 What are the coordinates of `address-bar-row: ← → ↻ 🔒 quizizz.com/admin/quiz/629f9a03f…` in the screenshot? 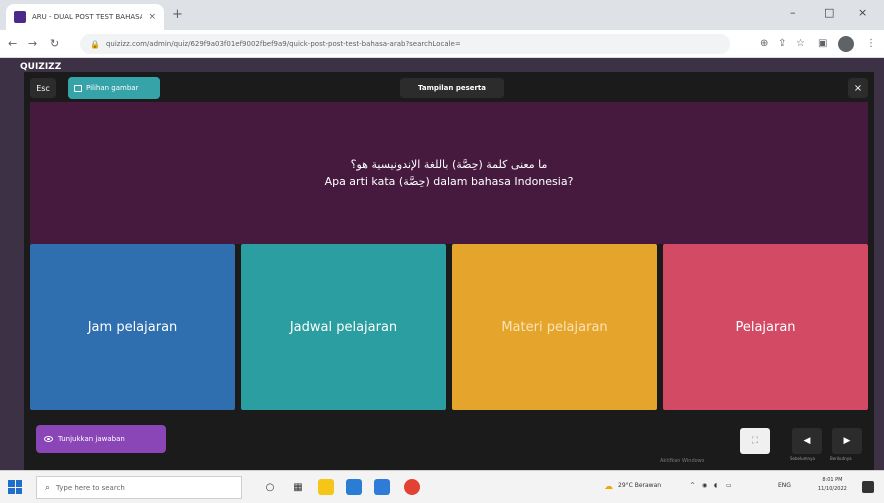 It's located at (442, 44).